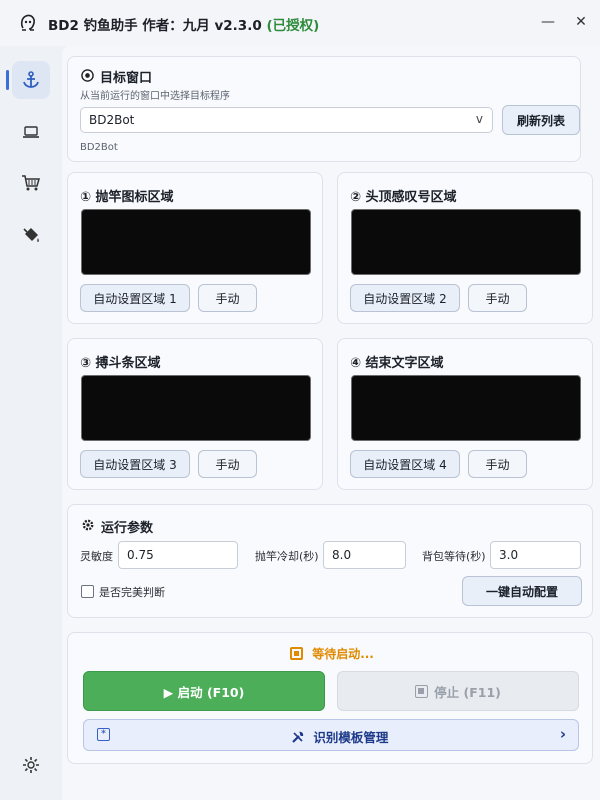 The image size is (600, 800). I want to click on stop-button: 停止 (F11), so click(458, 691).